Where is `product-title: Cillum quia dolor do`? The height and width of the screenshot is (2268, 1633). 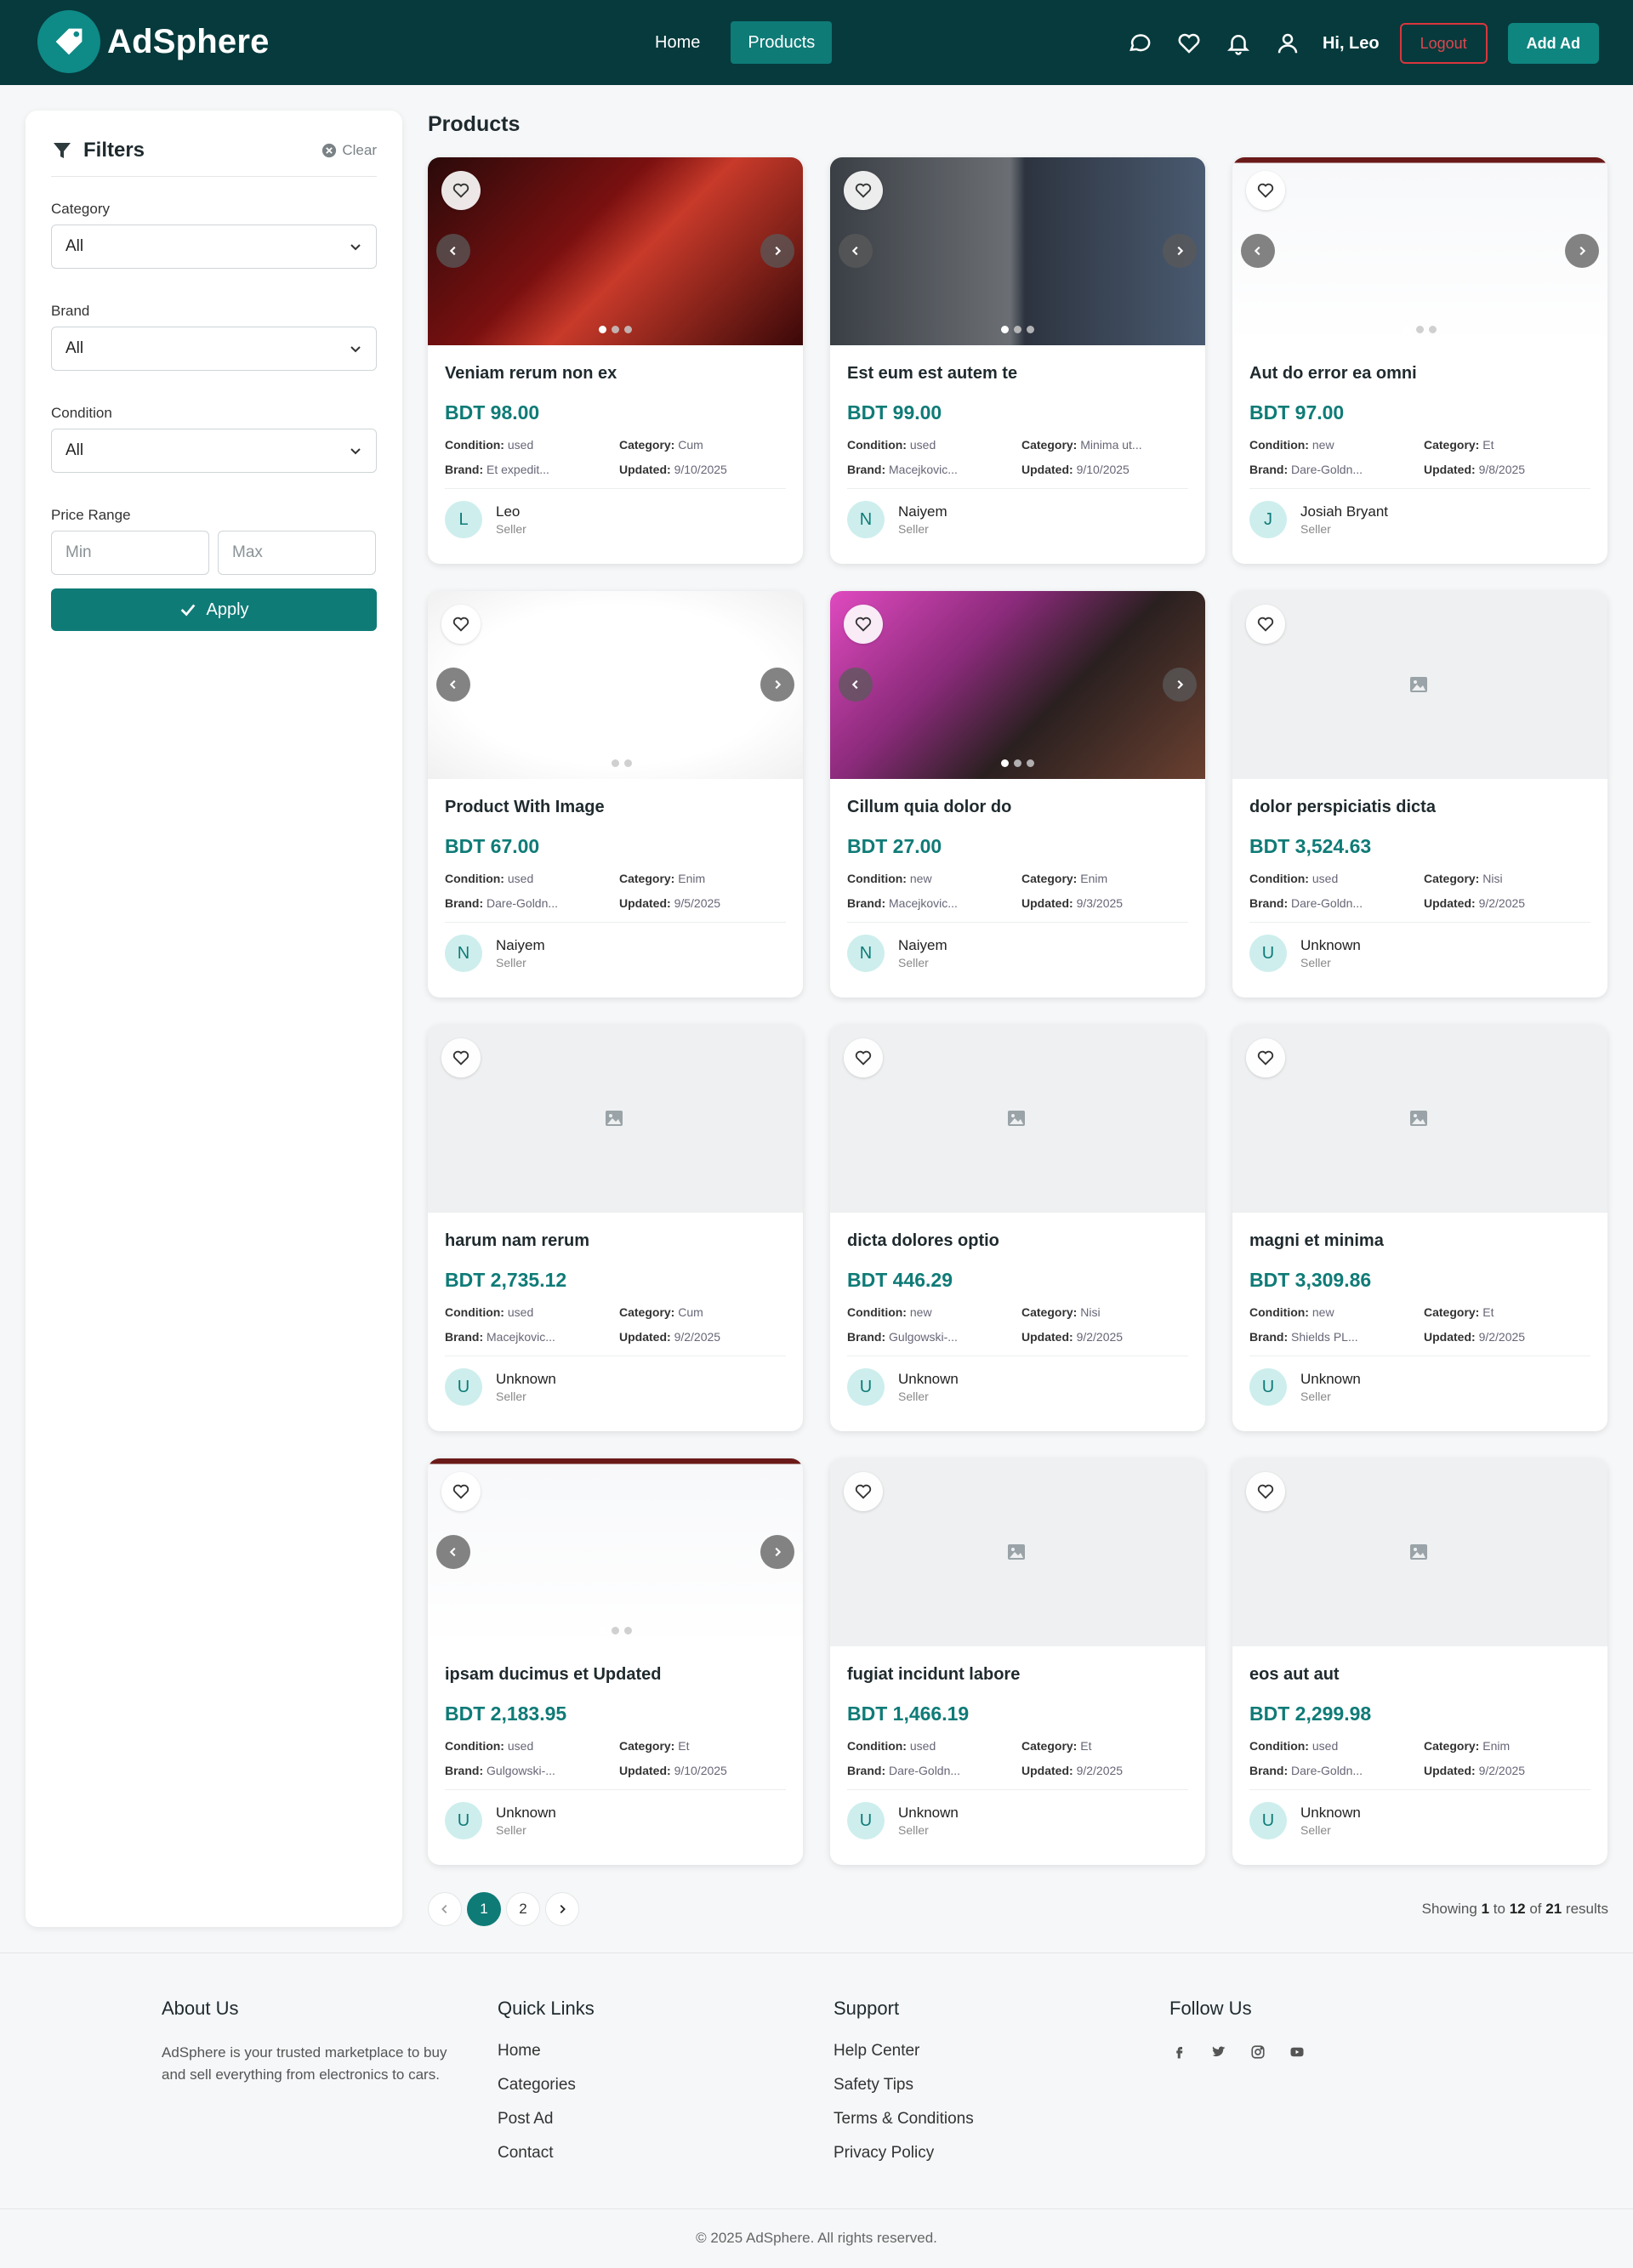 product-title: Cillum quia dolor do is located at coordinates (1017, 808).